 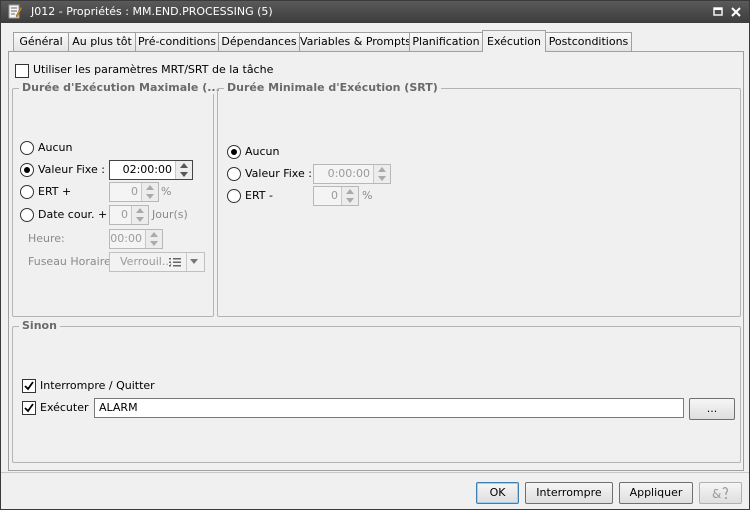 I want to click on tab-execution: Exécution, so click(x=514, y=41).